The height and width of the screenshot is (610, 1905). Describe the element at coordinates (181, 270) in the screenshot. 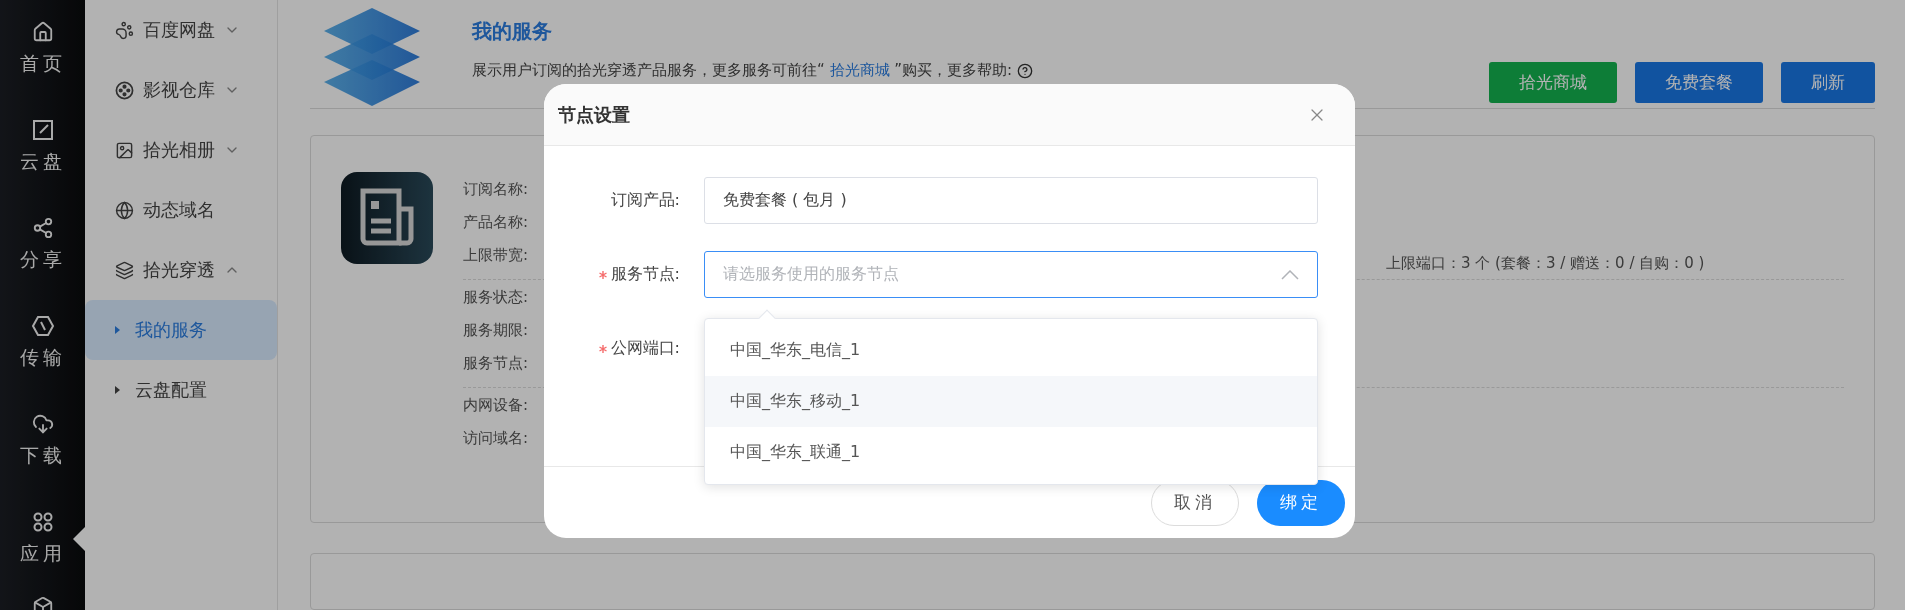

I see `sidebar-item: 拾光穿透` at that location.